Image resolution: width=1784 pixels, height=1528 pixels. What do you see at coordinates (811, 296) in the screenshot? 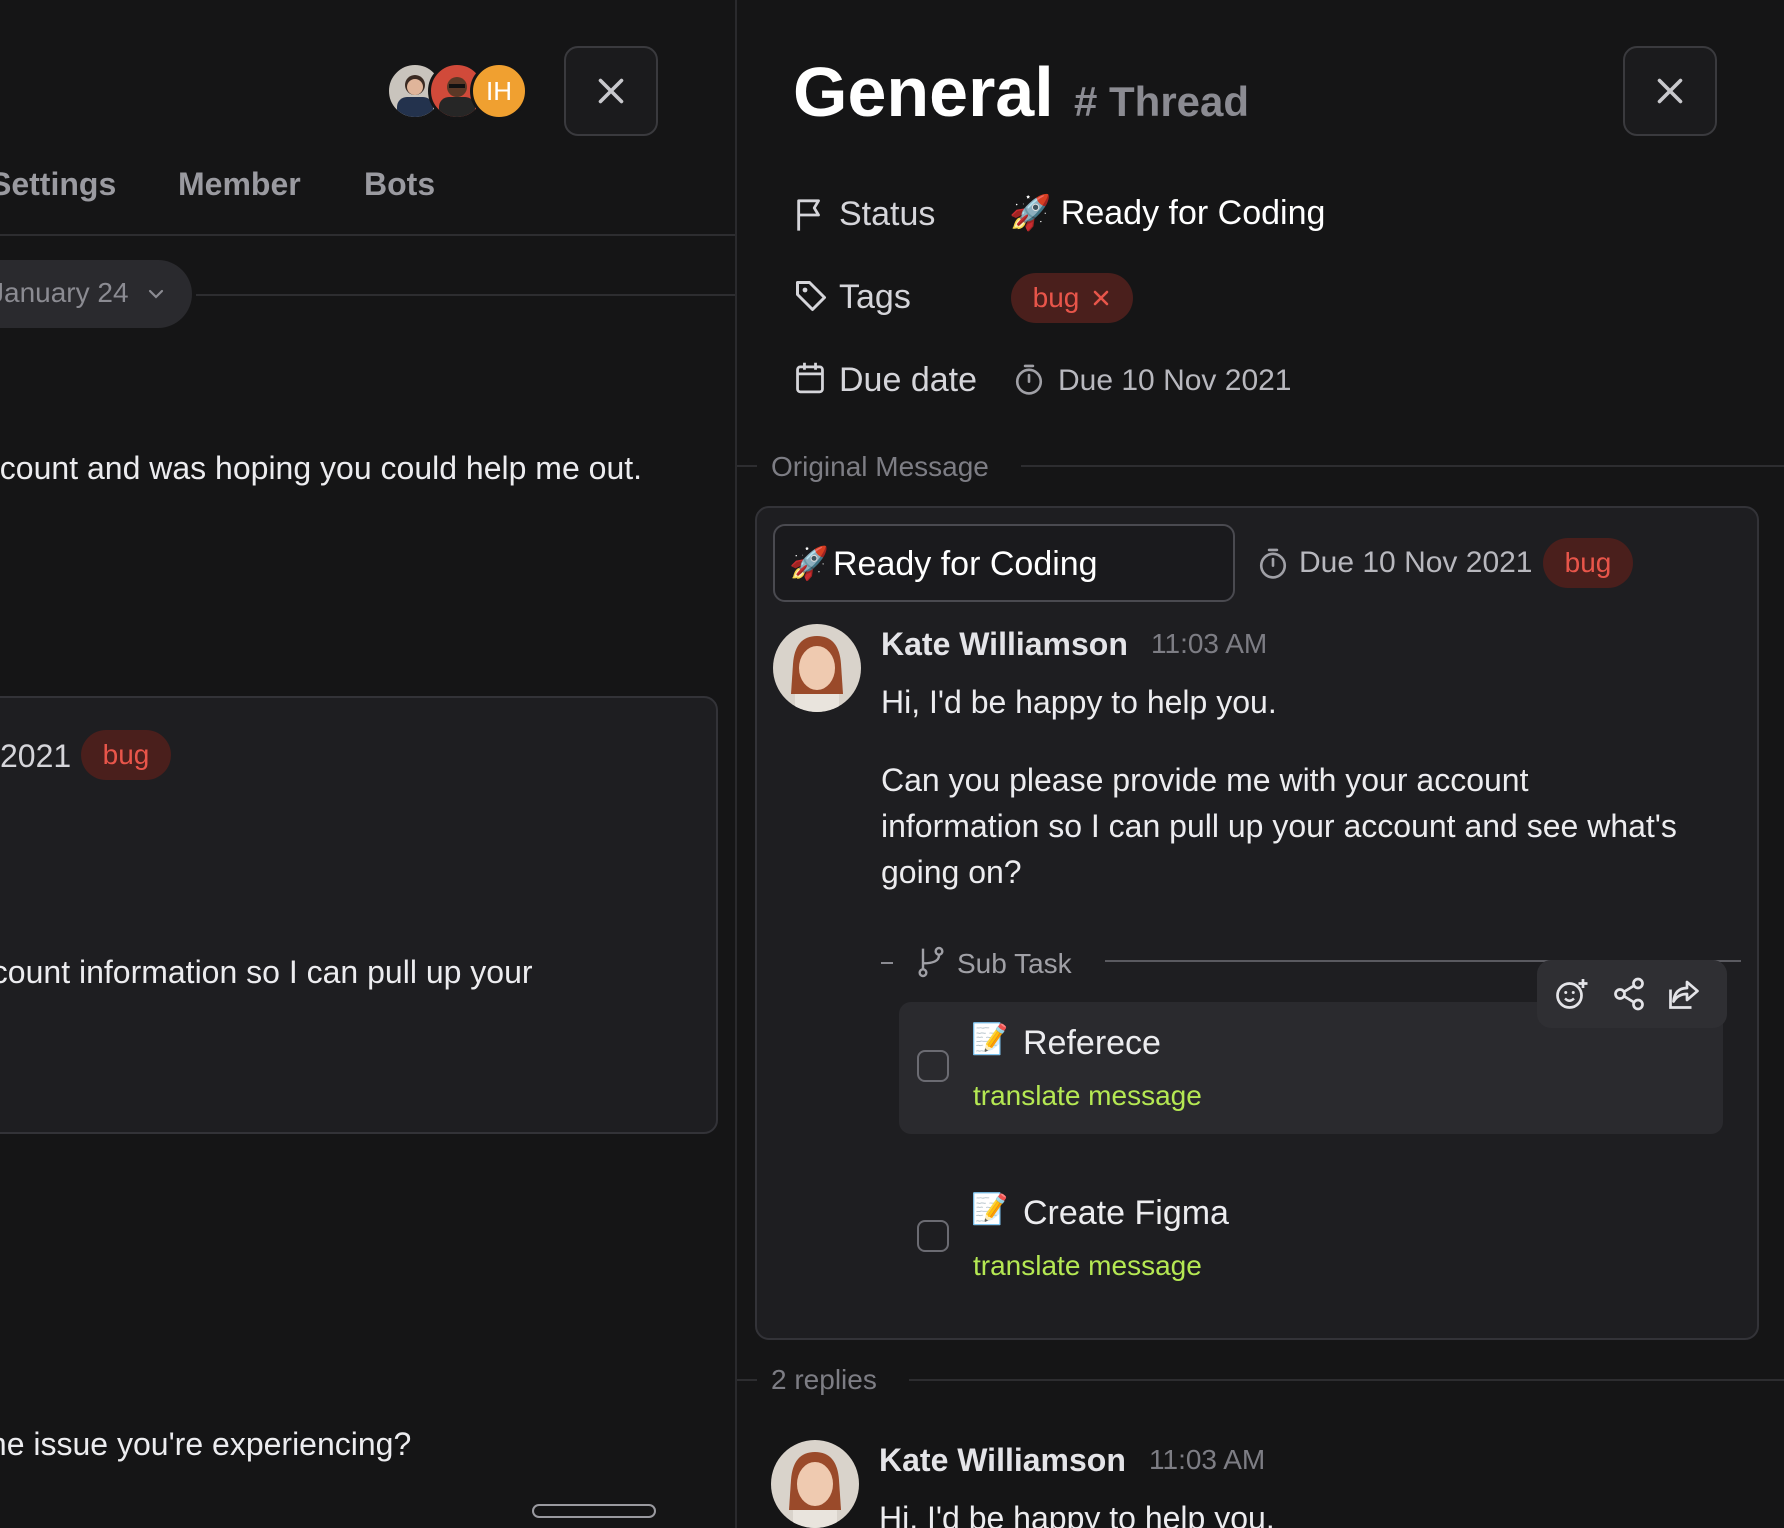
I see `tag-icon` at bounding box center [811, 296].